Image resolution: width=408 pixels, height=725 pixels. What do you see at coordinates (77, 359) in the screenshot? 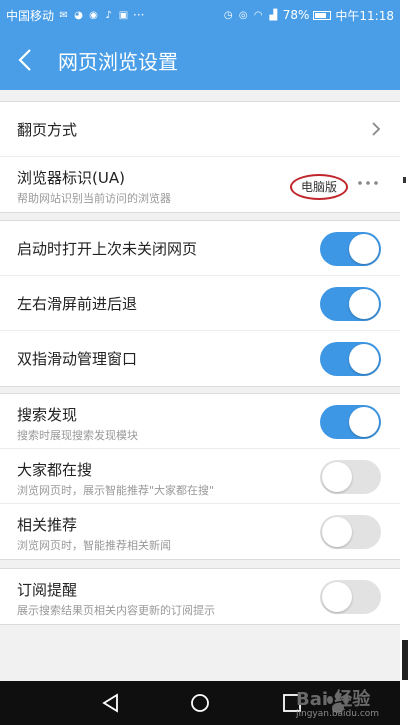
I see `setting-label: 双指滑动管理窗口` at bounding box center [77, 359].